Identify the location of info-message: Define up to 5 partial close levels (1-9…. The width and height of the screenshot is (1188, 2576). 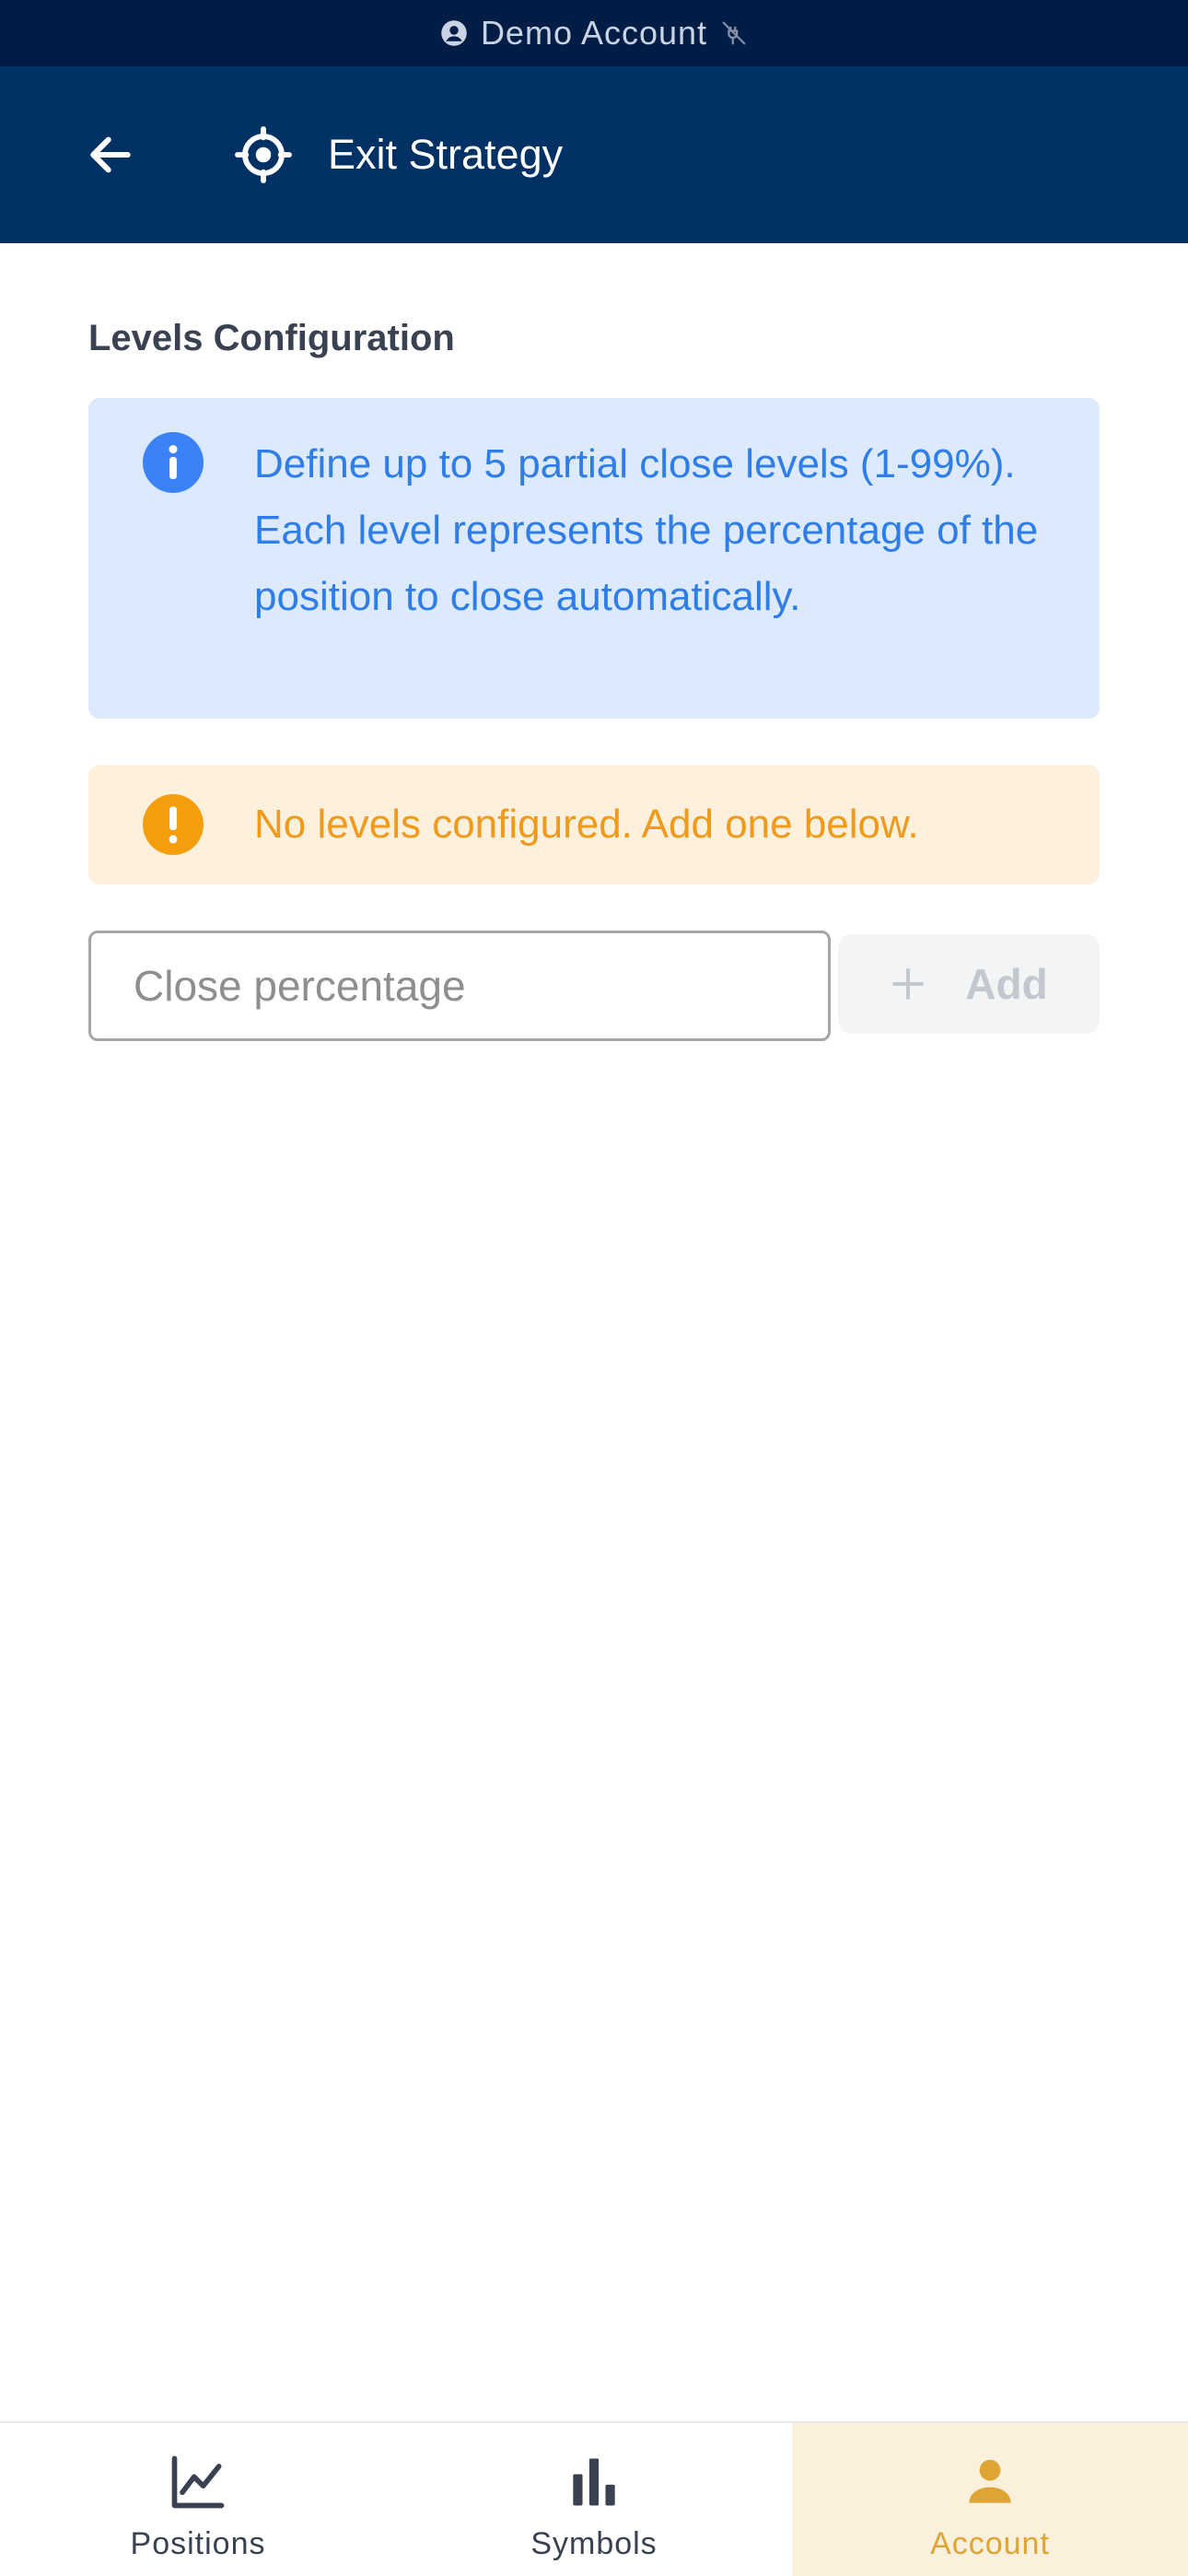
(646, 530).